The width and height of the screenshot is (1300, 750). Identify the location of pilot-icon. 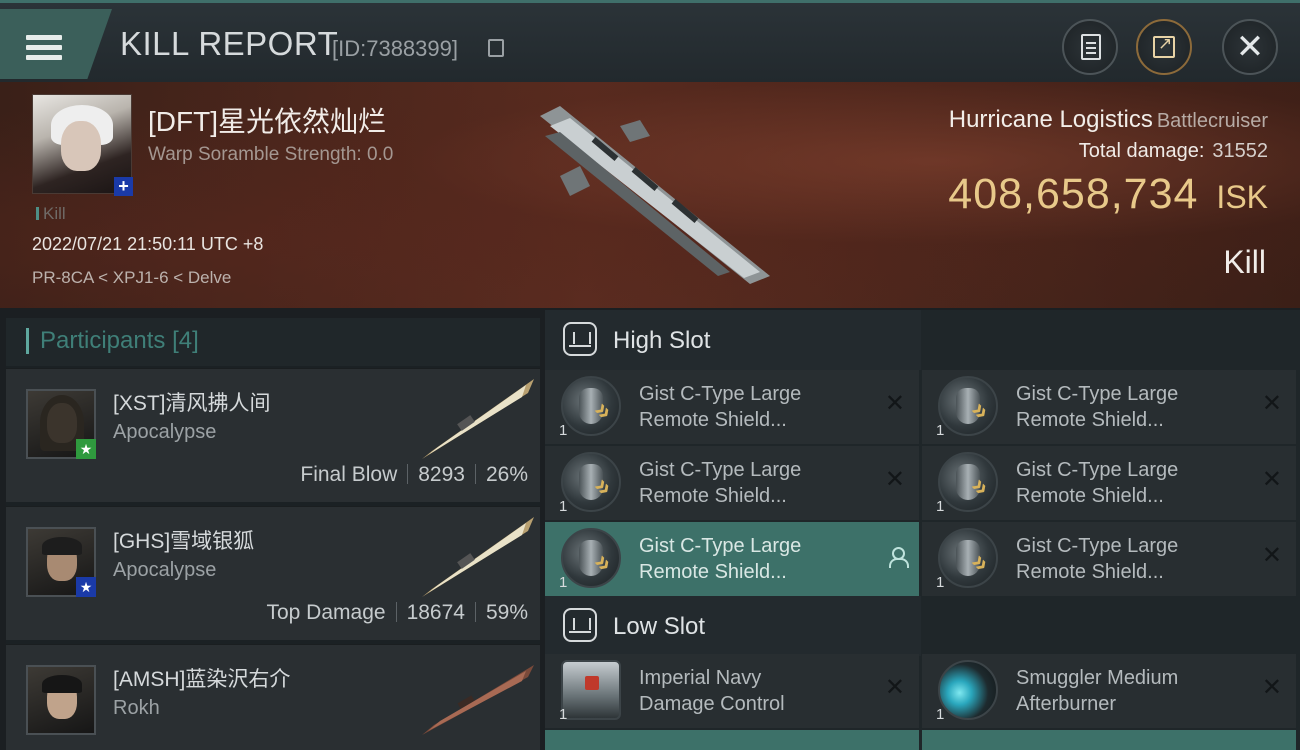
(898, 557).